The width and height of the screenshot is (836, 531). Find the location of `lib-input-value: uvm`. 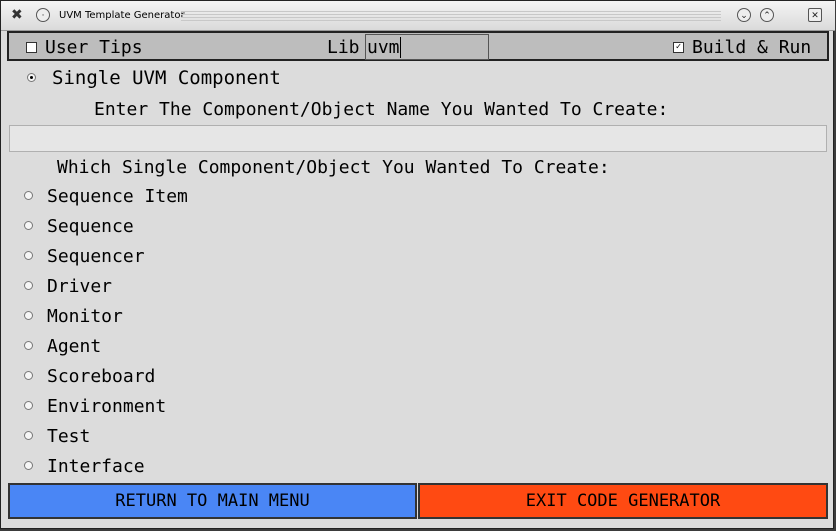

lib-input-value: uvm is located at coordinates (383, 47).